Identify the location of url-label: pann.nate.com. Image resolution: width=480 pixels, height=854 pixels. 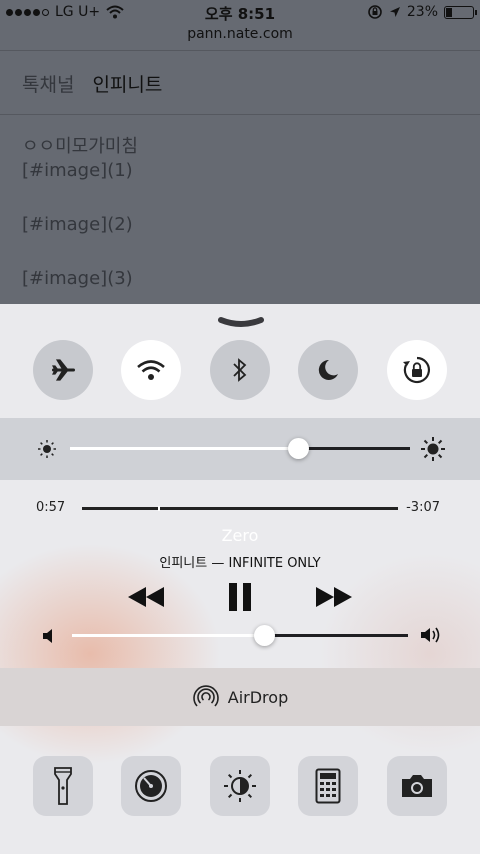
(240, 34).